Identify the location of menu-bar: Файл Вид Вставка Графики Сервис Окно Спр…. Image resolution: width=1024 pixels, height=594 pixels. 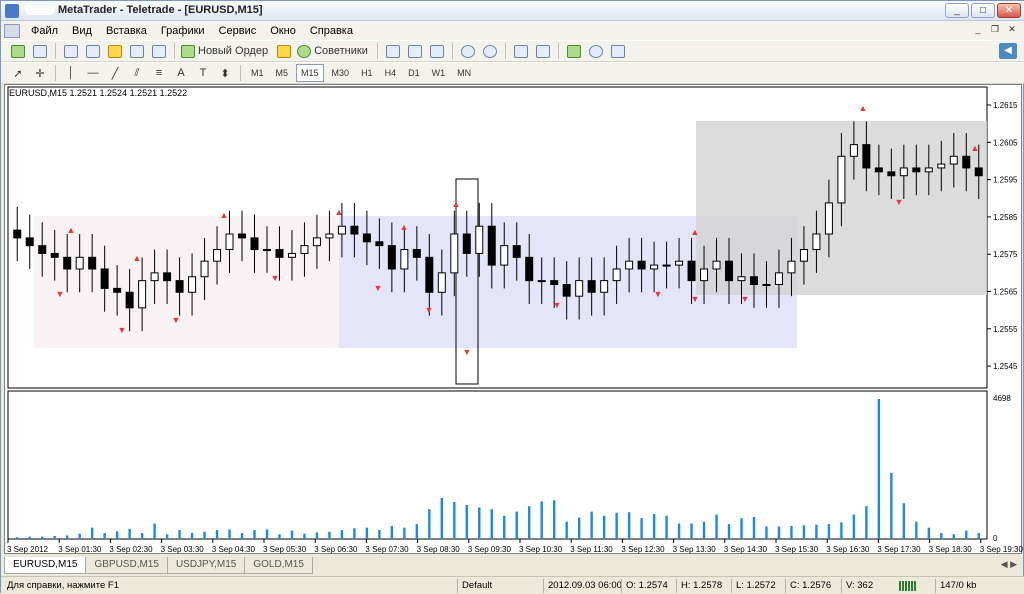
(512, 30).